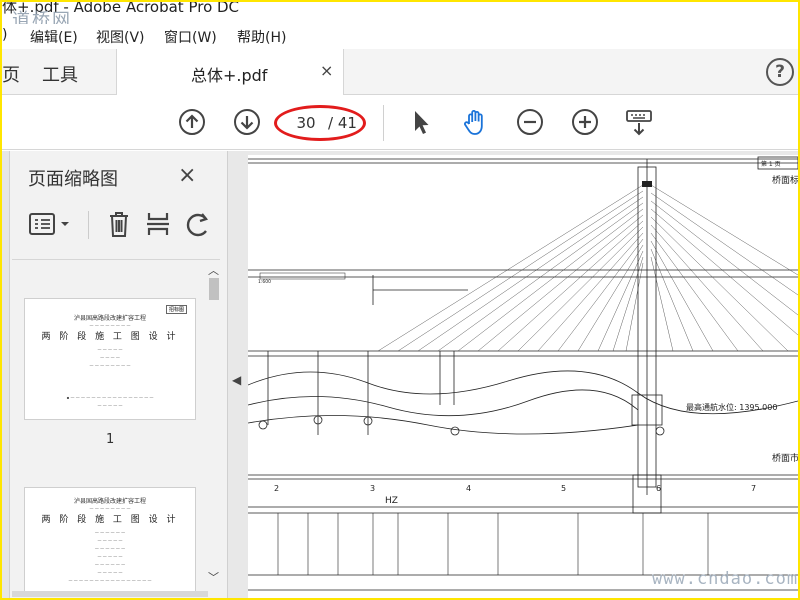 This screenshot has width=800, height=600. Describe the element at coordinates (213, 577) in the screenshot. I see `chevron-down-icon: ﹀` at that location.